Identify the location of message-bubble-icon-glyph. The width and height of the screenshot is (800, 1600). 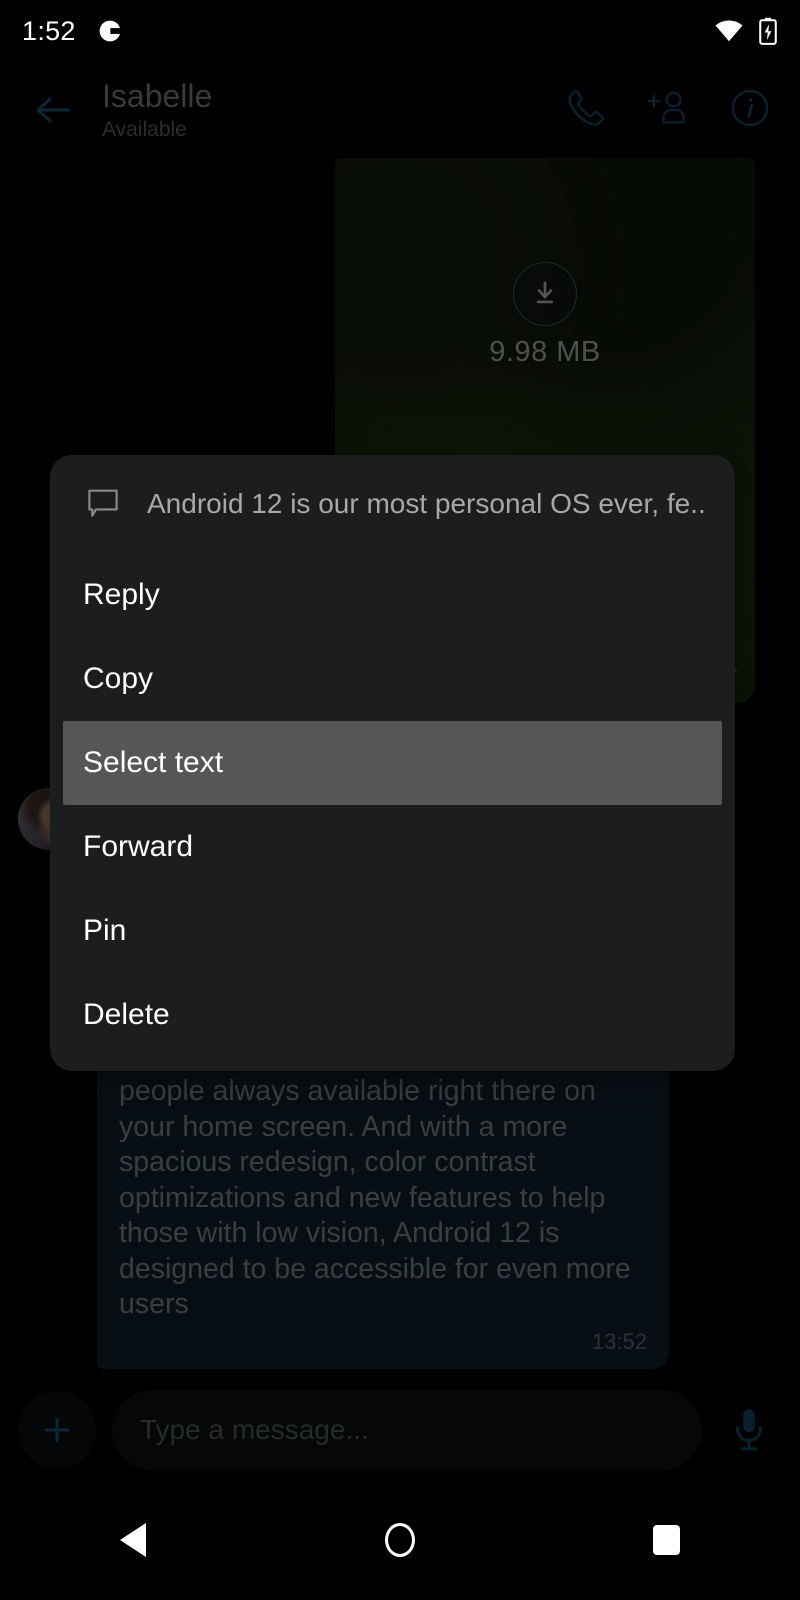
(103, 503).